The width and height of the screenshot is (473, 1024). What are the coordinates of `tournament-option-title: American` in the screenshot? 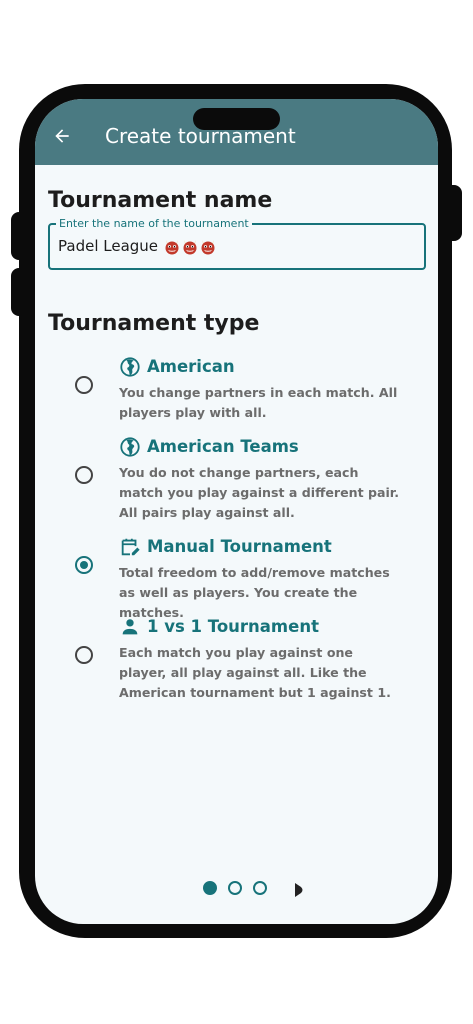 It's located at (191, 366).